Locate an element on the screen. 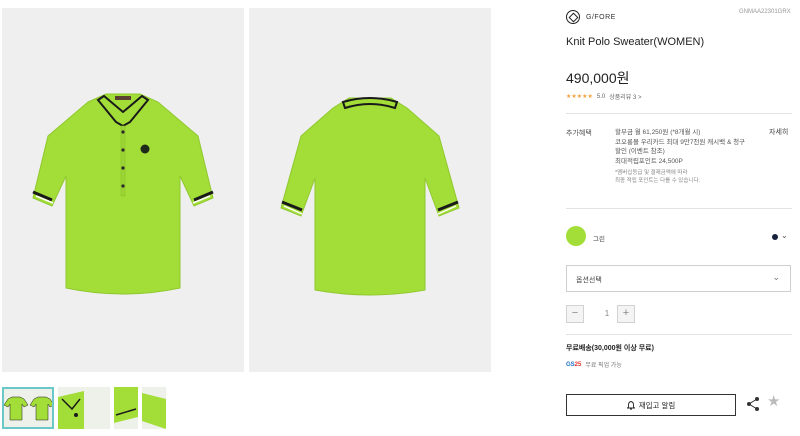  rating-row: ★★★★★ 5.0 상품리뷰 3 > is located at coordinates (604, 97).